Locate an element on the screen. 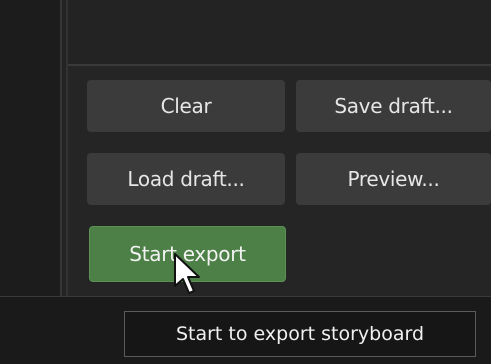 This screenshot has height=364, width=491. mouse-pointer-icon is located at coordinates (187, 273).